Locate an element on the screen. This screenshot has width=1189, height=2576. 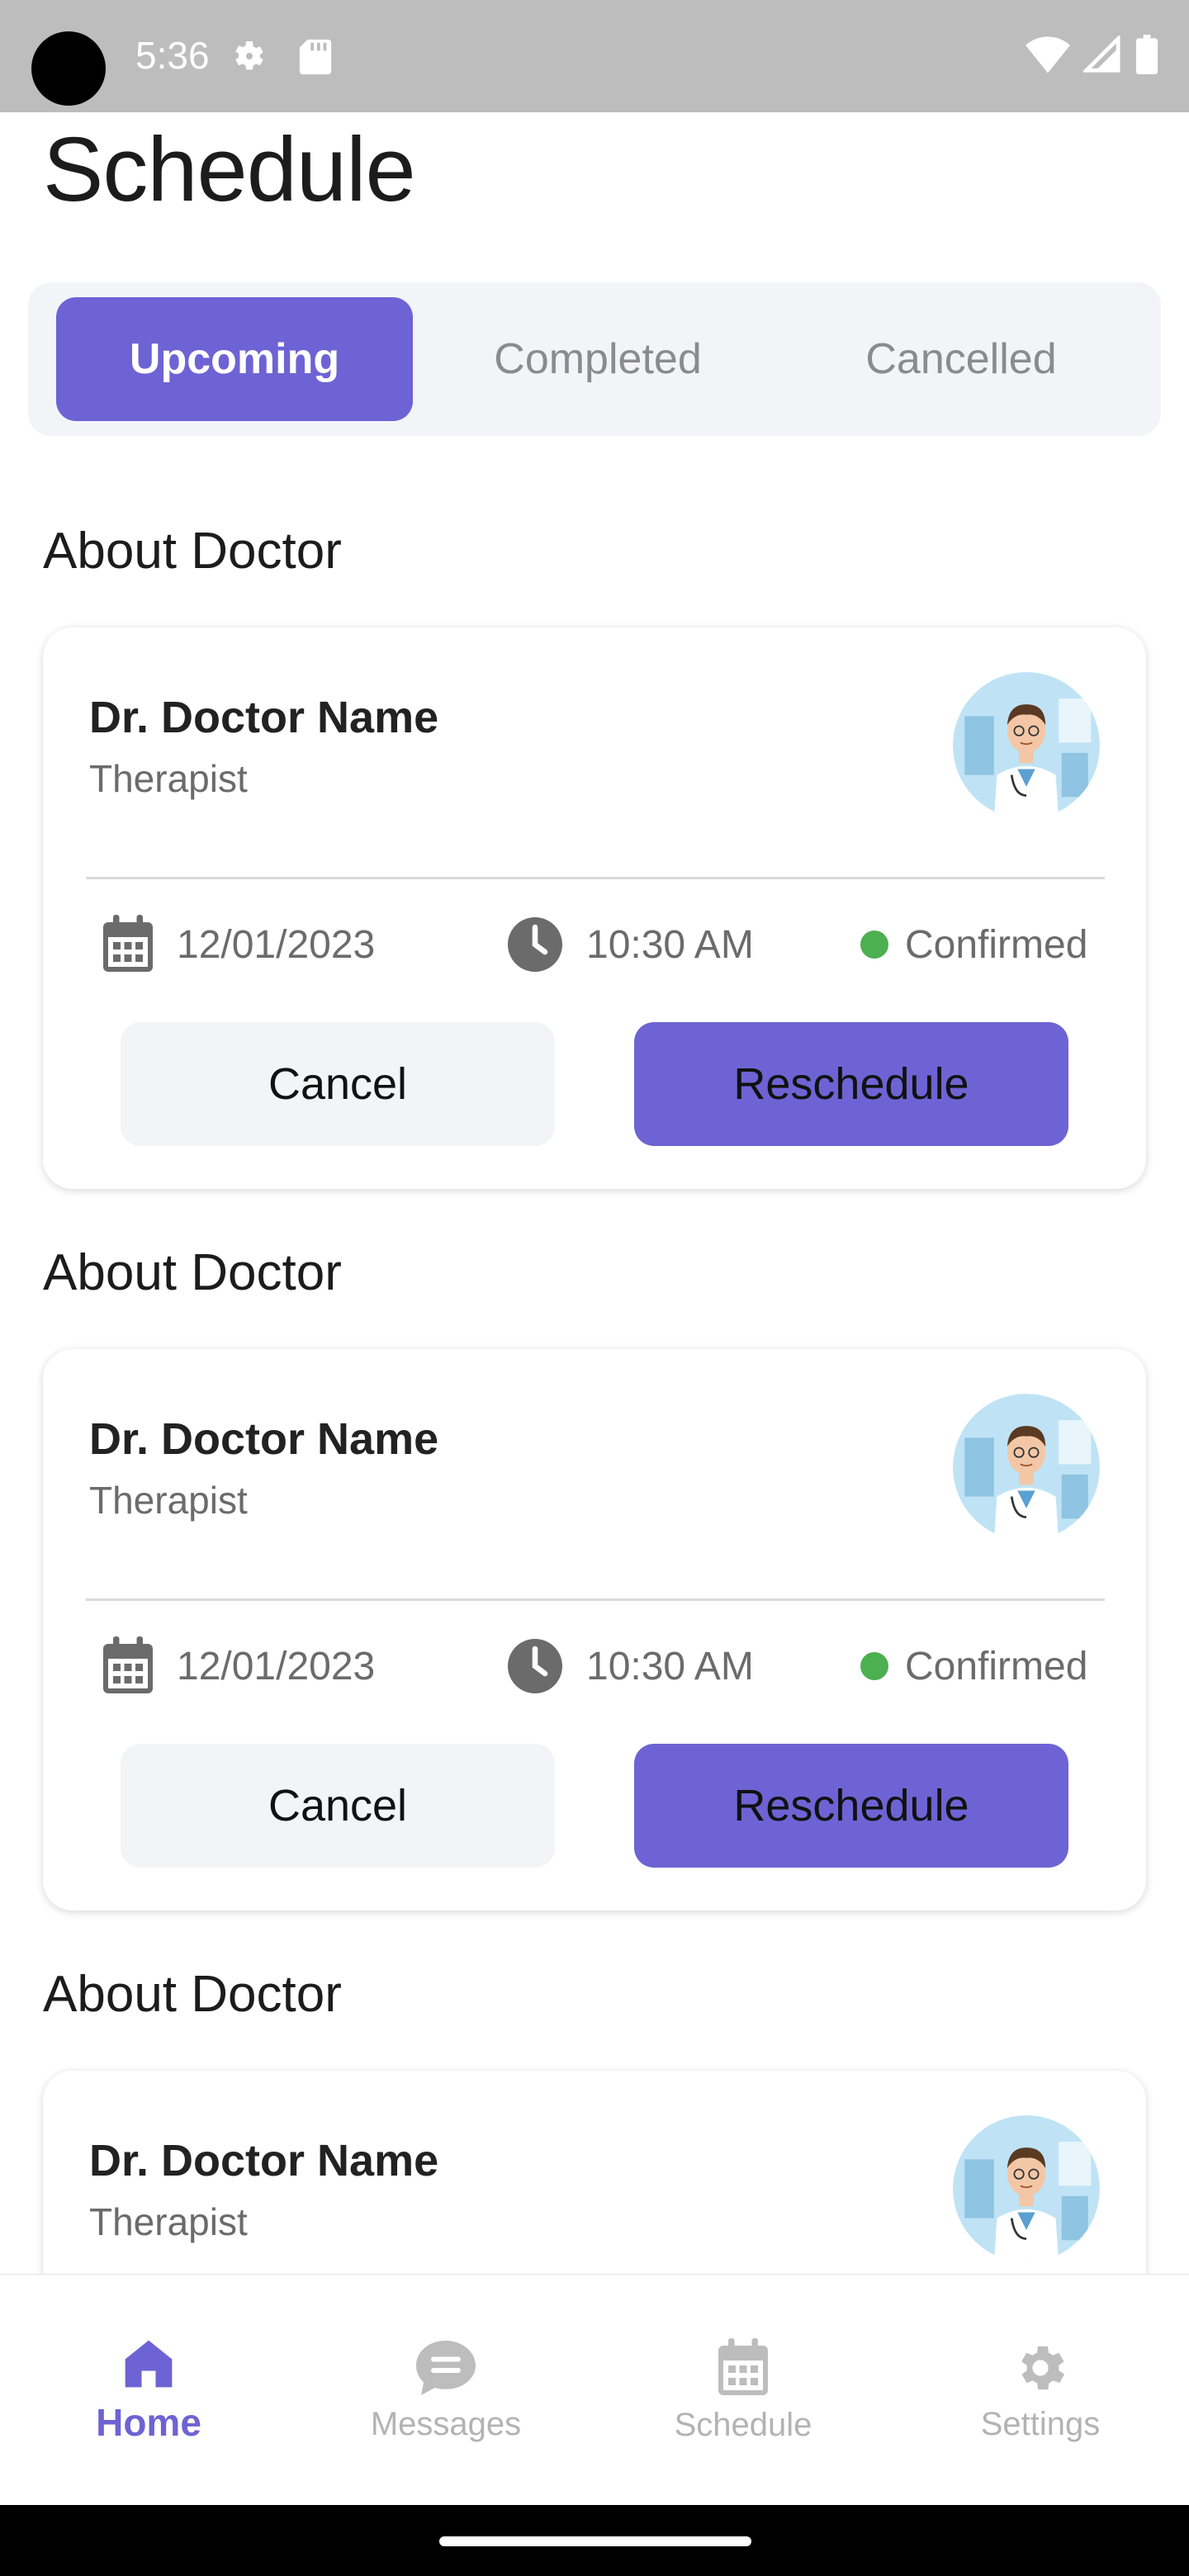
nav-messages: Messages is located at coordinates (445, 2390).